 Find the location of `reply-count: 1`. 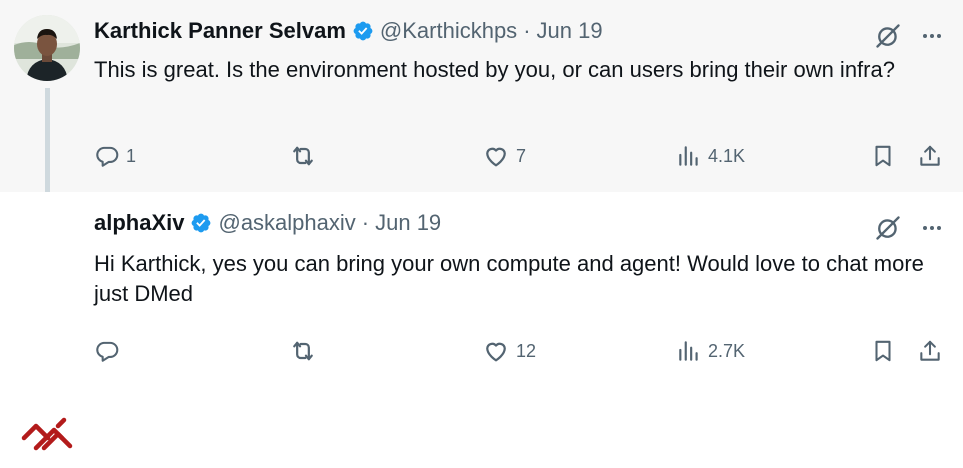

reply-count: 1 is located at coordinates (131, 155).